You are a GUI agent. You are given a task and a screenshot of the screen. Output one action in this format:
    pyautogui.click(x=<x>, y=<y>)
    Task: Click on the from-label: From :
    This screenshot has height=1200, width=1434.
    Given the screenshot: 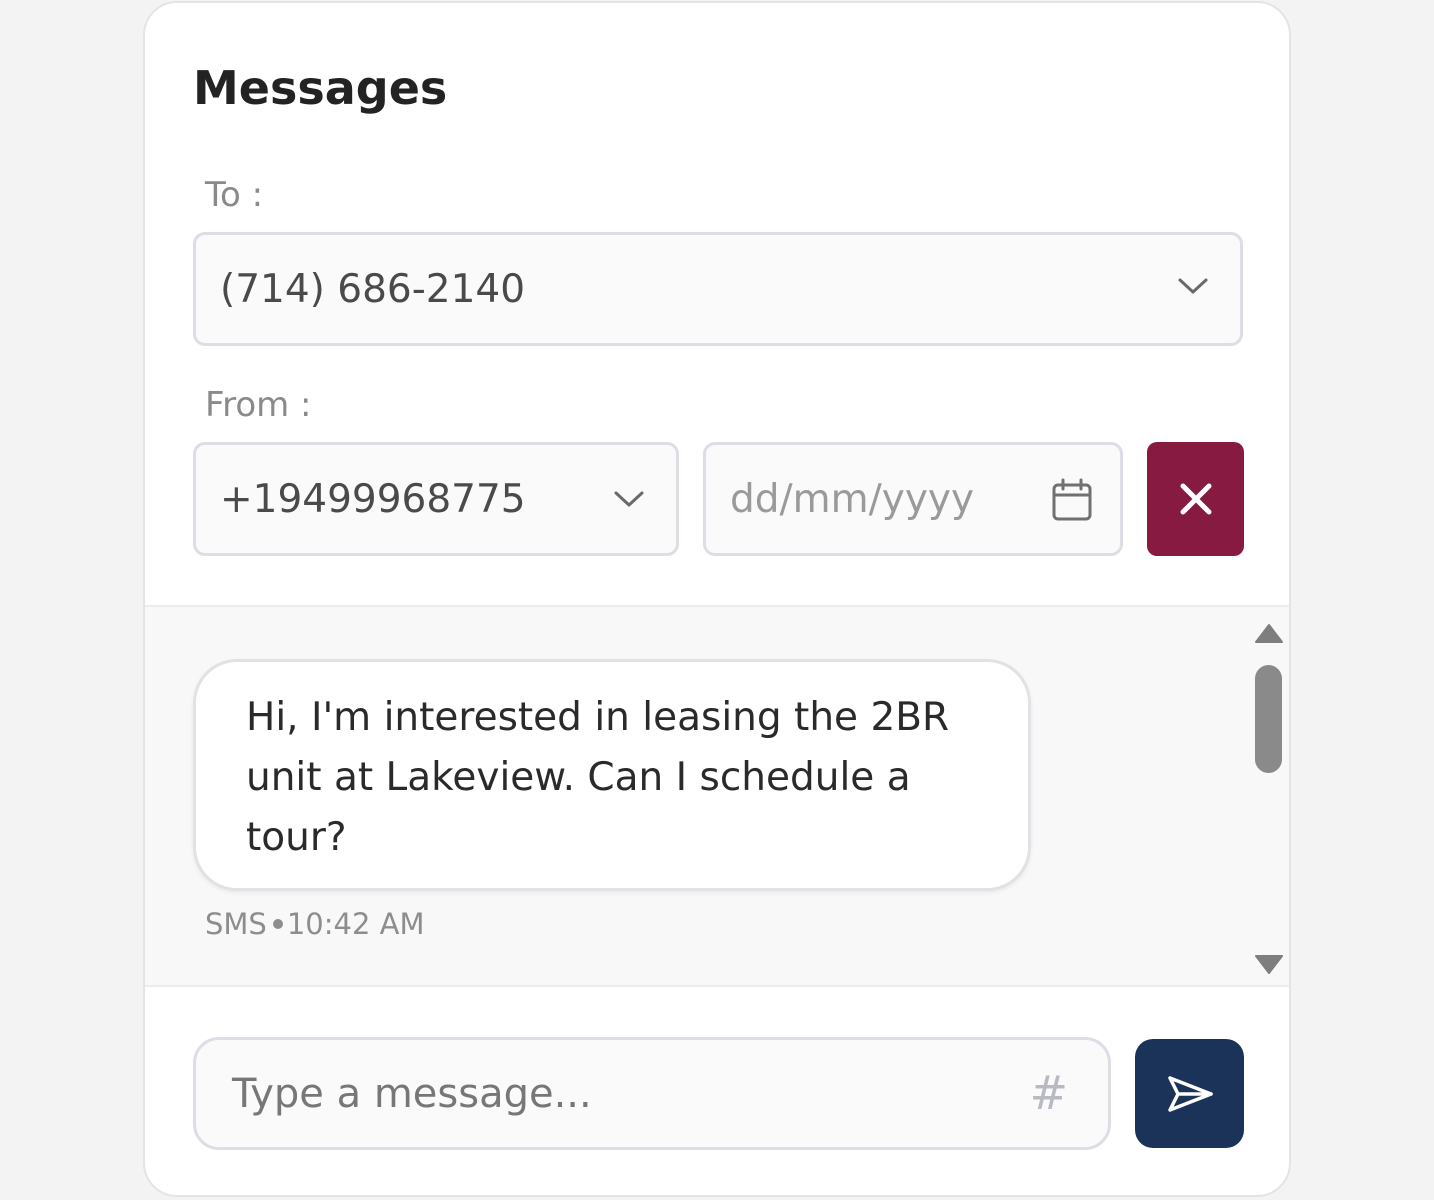 What is the action you would take?
    pyautogui.click(x=258, y=405)
    